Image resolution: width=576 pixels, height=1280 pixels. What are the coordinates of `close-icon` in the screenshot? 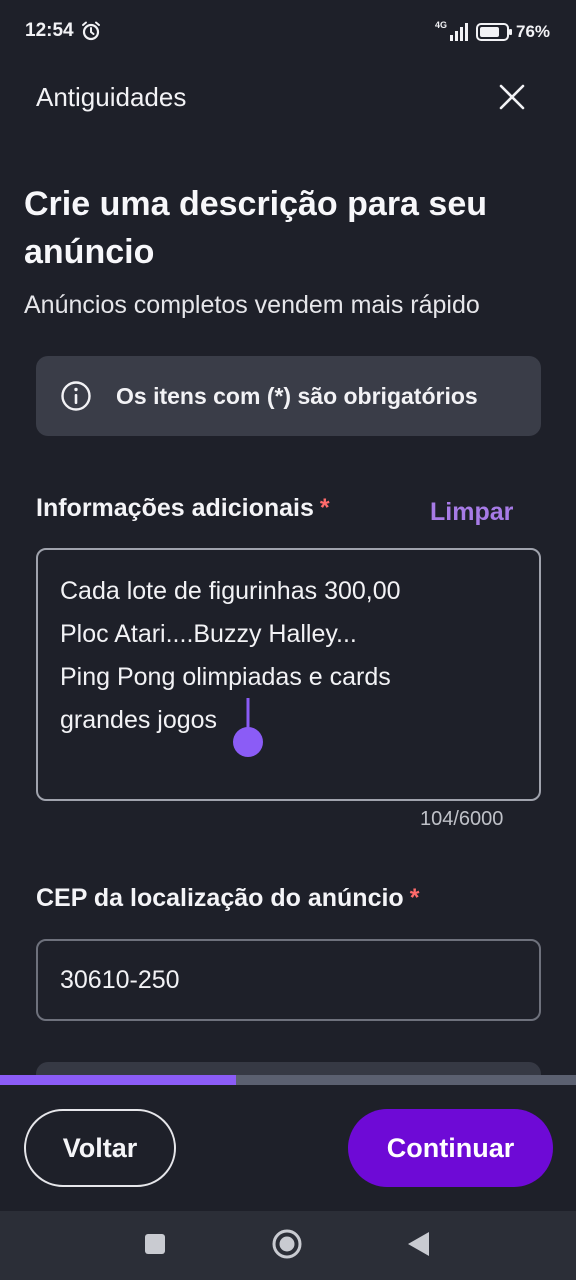 It's located at (512, 97).